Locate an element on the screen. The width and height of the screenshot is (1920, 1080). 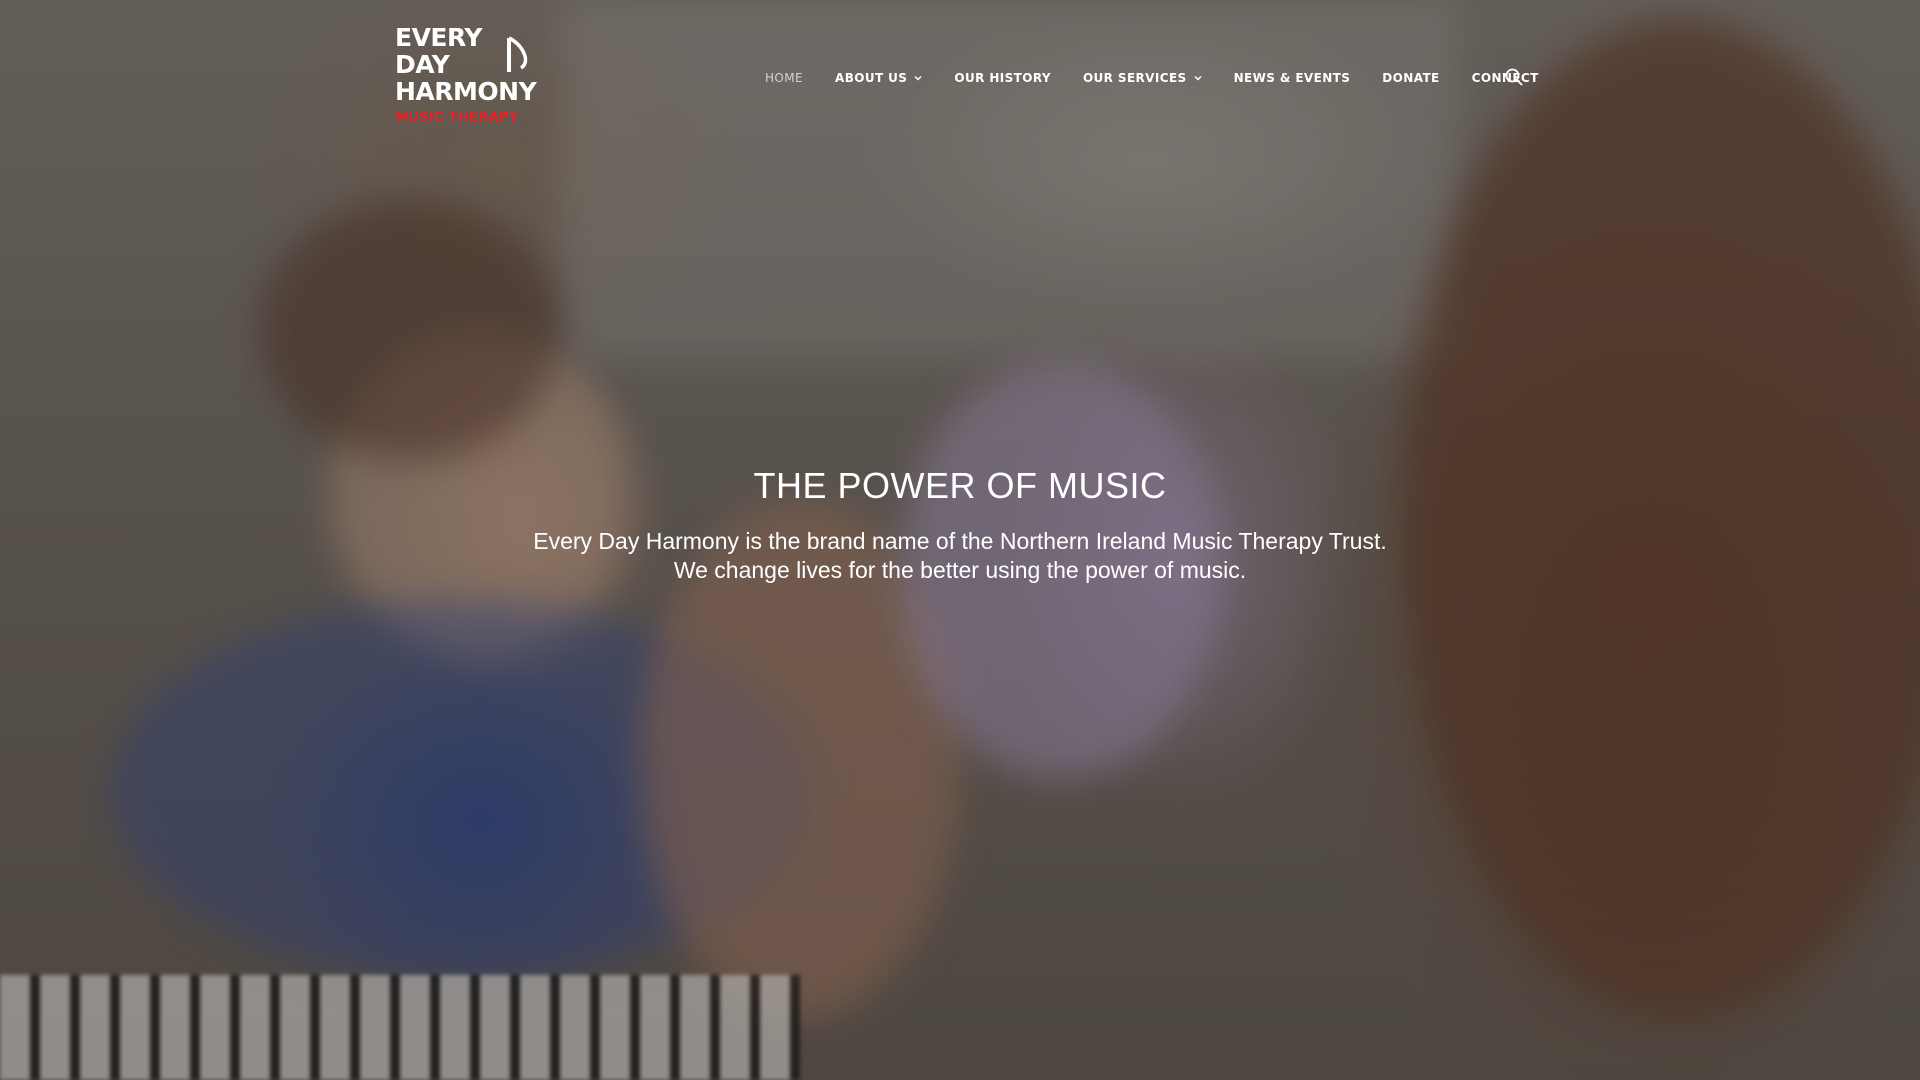
hero-title: THE POWER OF MUSIC is located at coordinates (960, 485).